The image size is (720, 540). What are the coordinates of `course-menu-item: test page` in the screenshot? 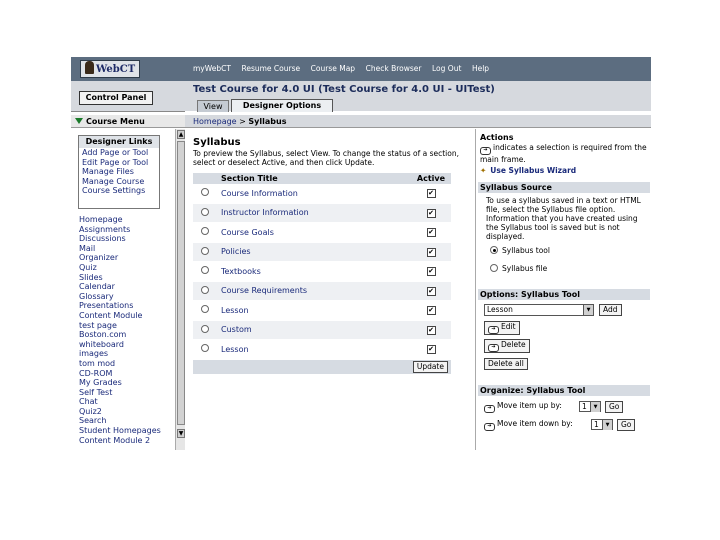 It's located at (127, 326).